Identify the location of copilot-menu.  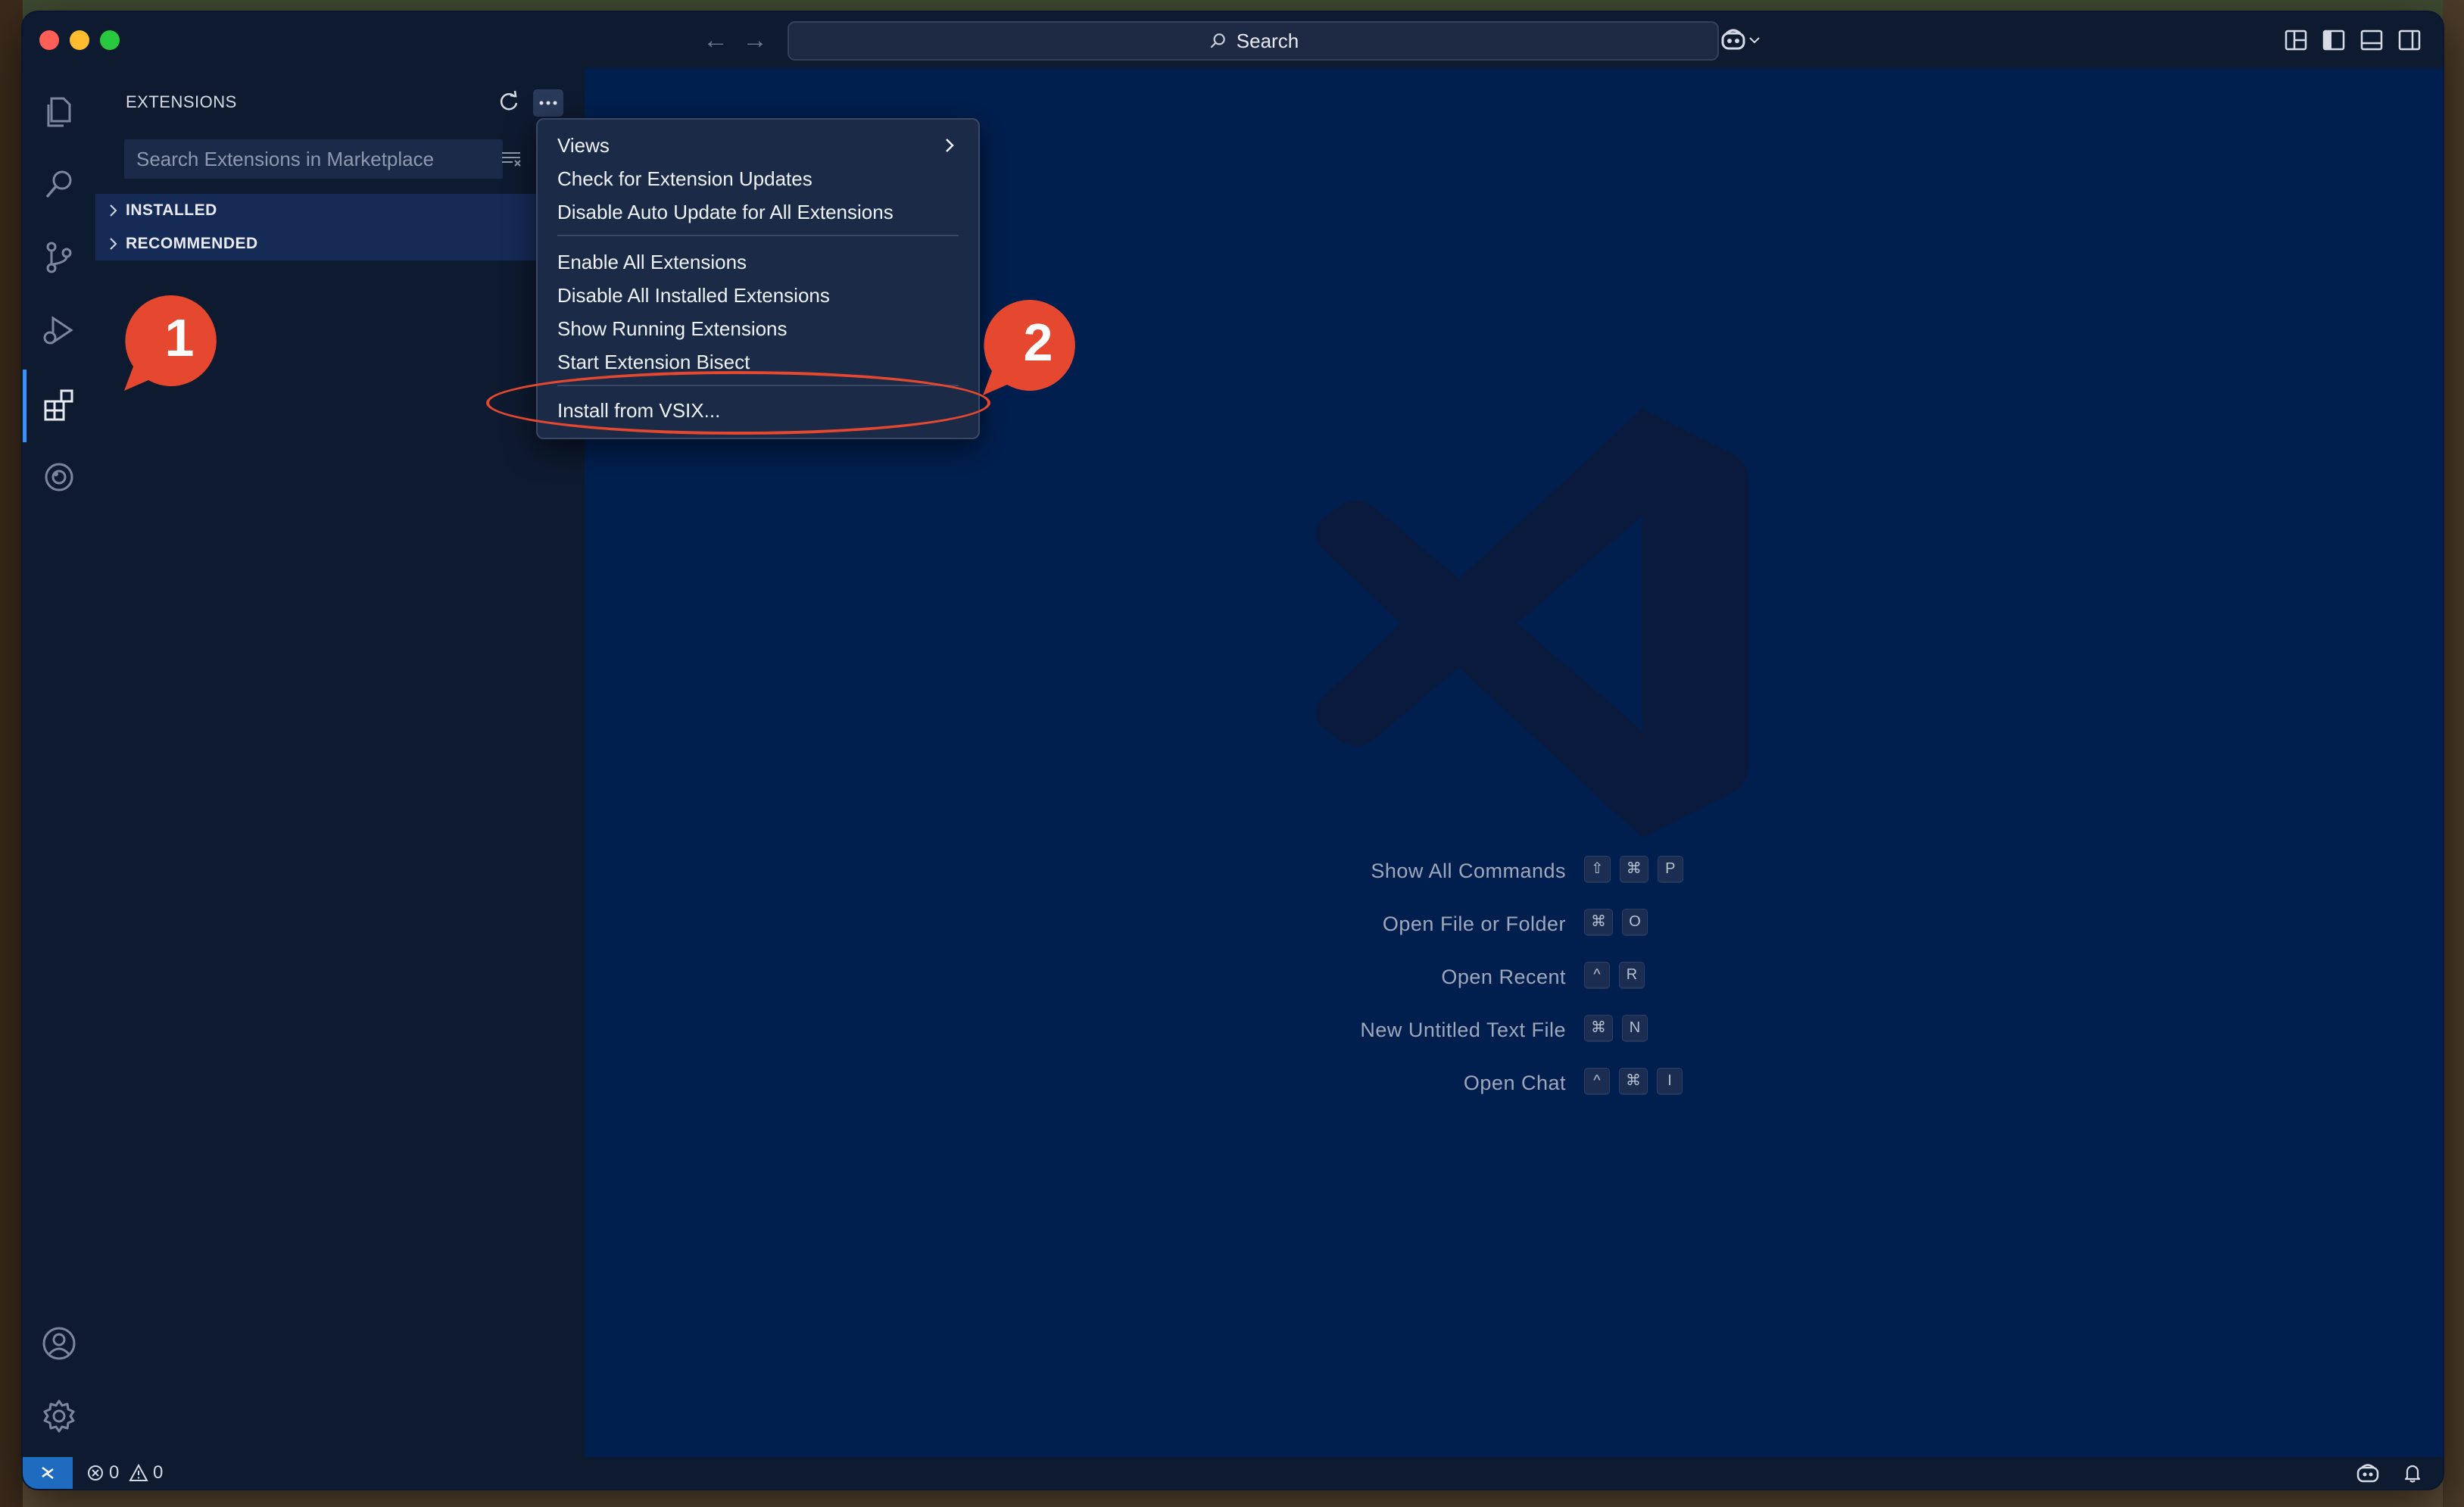
(1740, 40).